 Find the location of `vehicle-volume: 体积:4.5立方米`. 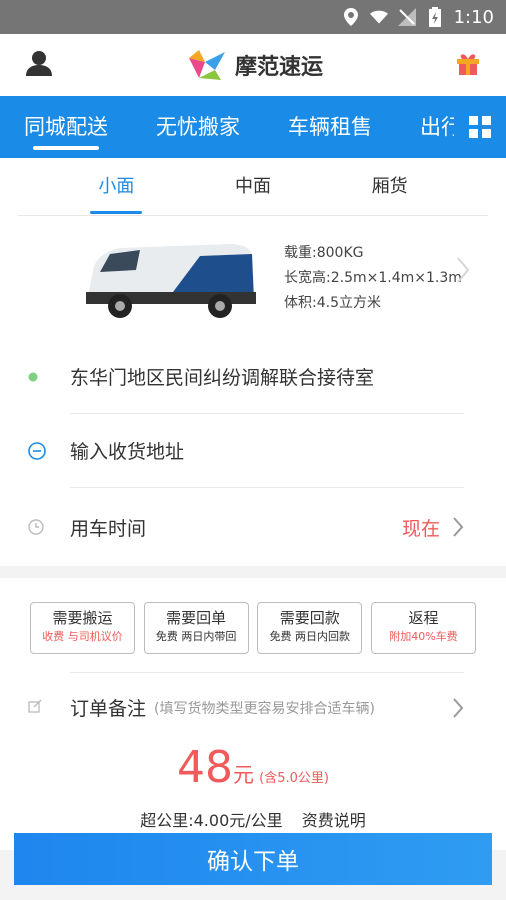

vehicle-volume: 体积:4.5立方米 is located at coordinates (332, 302).